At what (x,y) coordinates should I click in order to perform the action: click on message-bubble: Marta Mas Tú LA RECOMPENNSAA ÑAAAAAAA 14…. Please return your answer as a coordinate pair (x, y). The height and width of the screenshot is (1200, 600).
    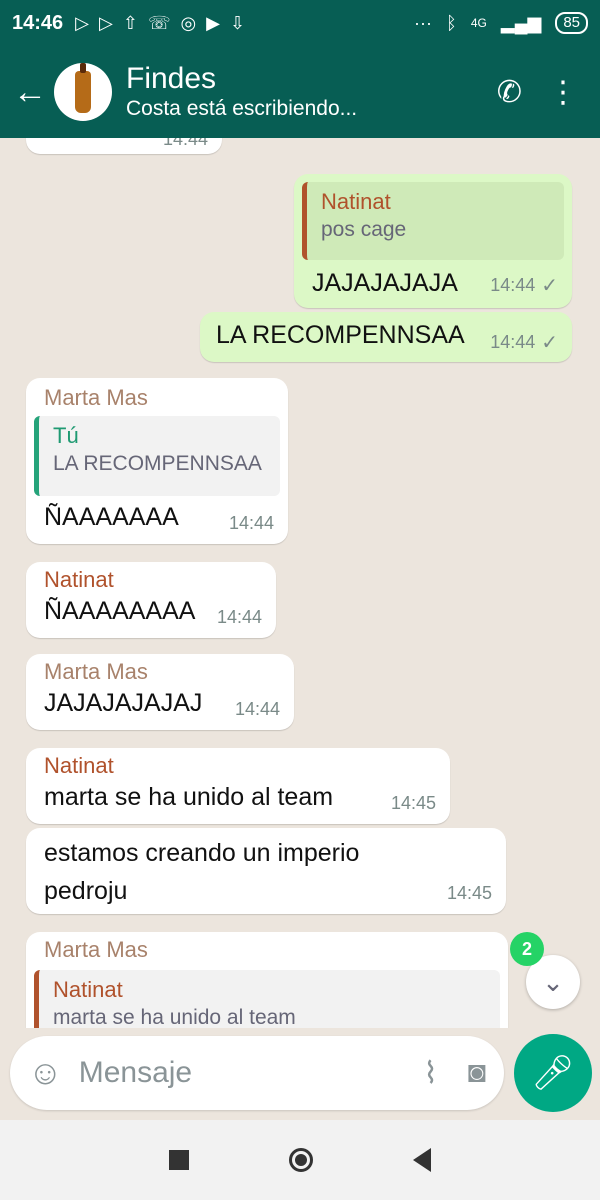
    Looking at the image, I should click on (157, 461).